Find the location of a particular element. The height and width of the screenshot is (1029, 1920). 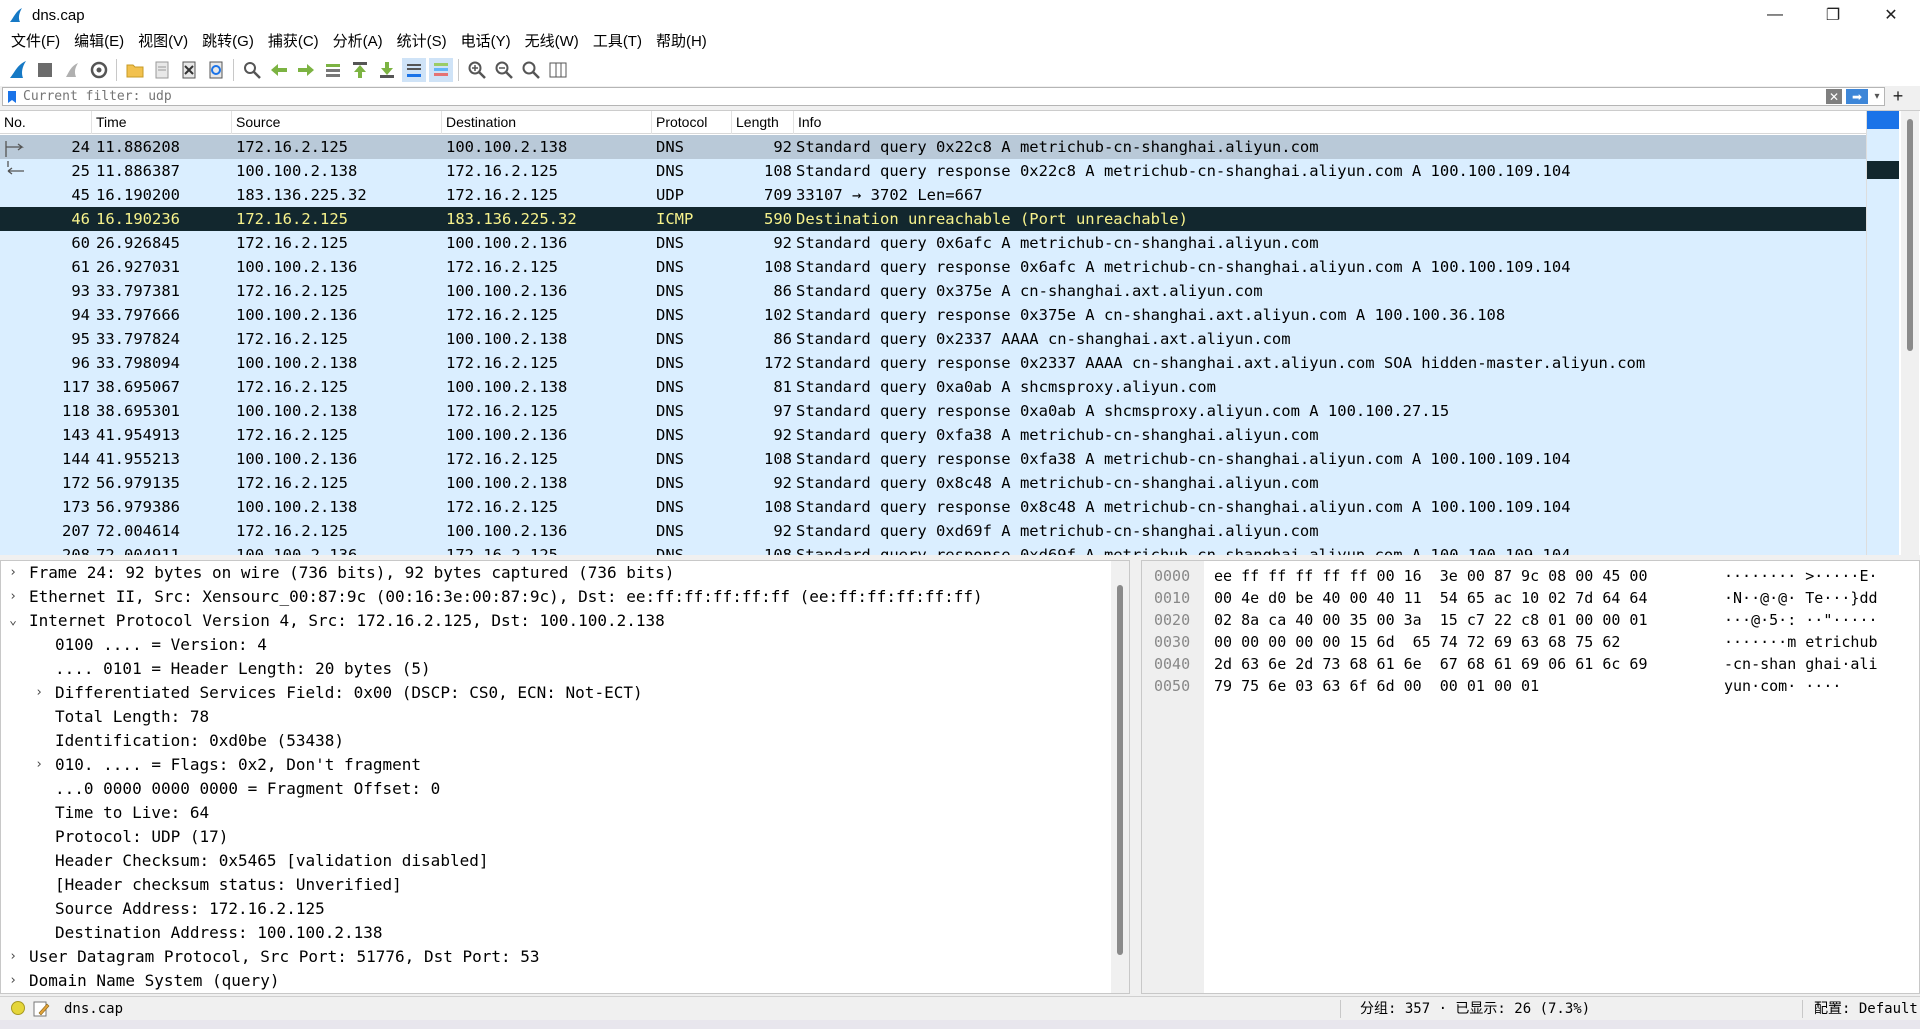

expert-info-led-icon is located at coordinates (18, 1008).